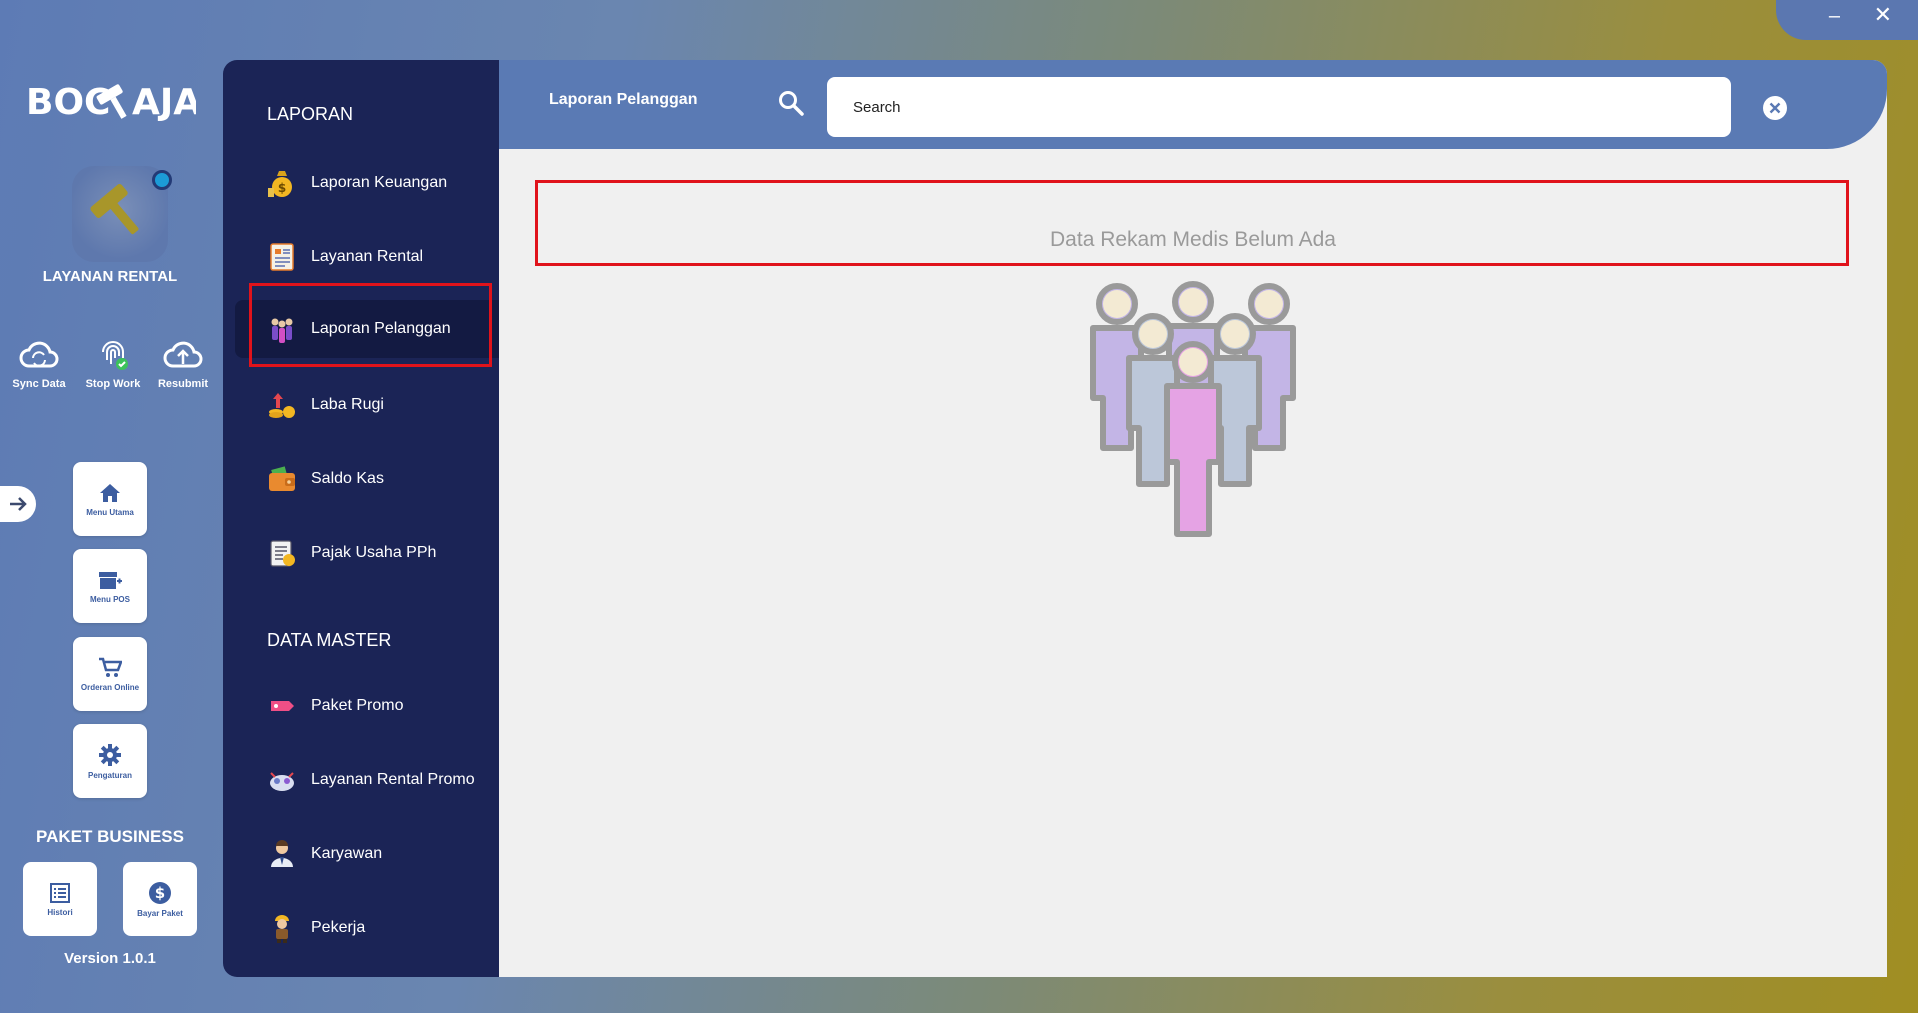 Image resolution: width=1918 pixels, height=1013 pixels. Describe the element at coordinates (60, 912) in the screenshot. I see `histori-label: Histori` at that location.